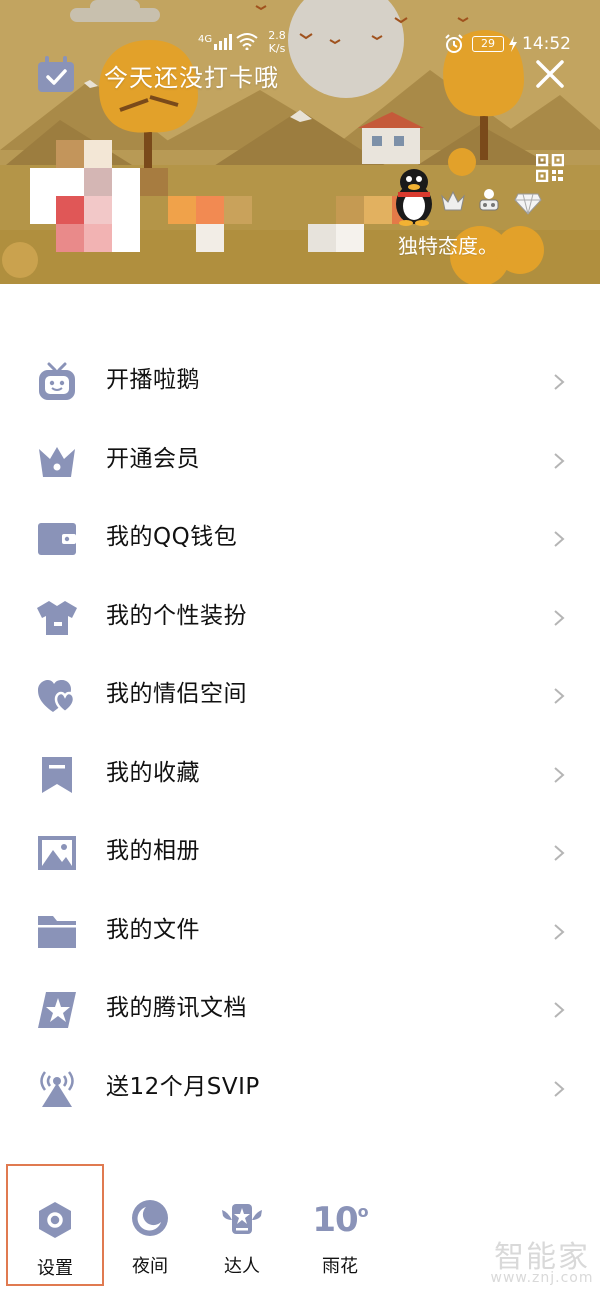  I want to click on qq-penguin-icon, so click(414, 197).